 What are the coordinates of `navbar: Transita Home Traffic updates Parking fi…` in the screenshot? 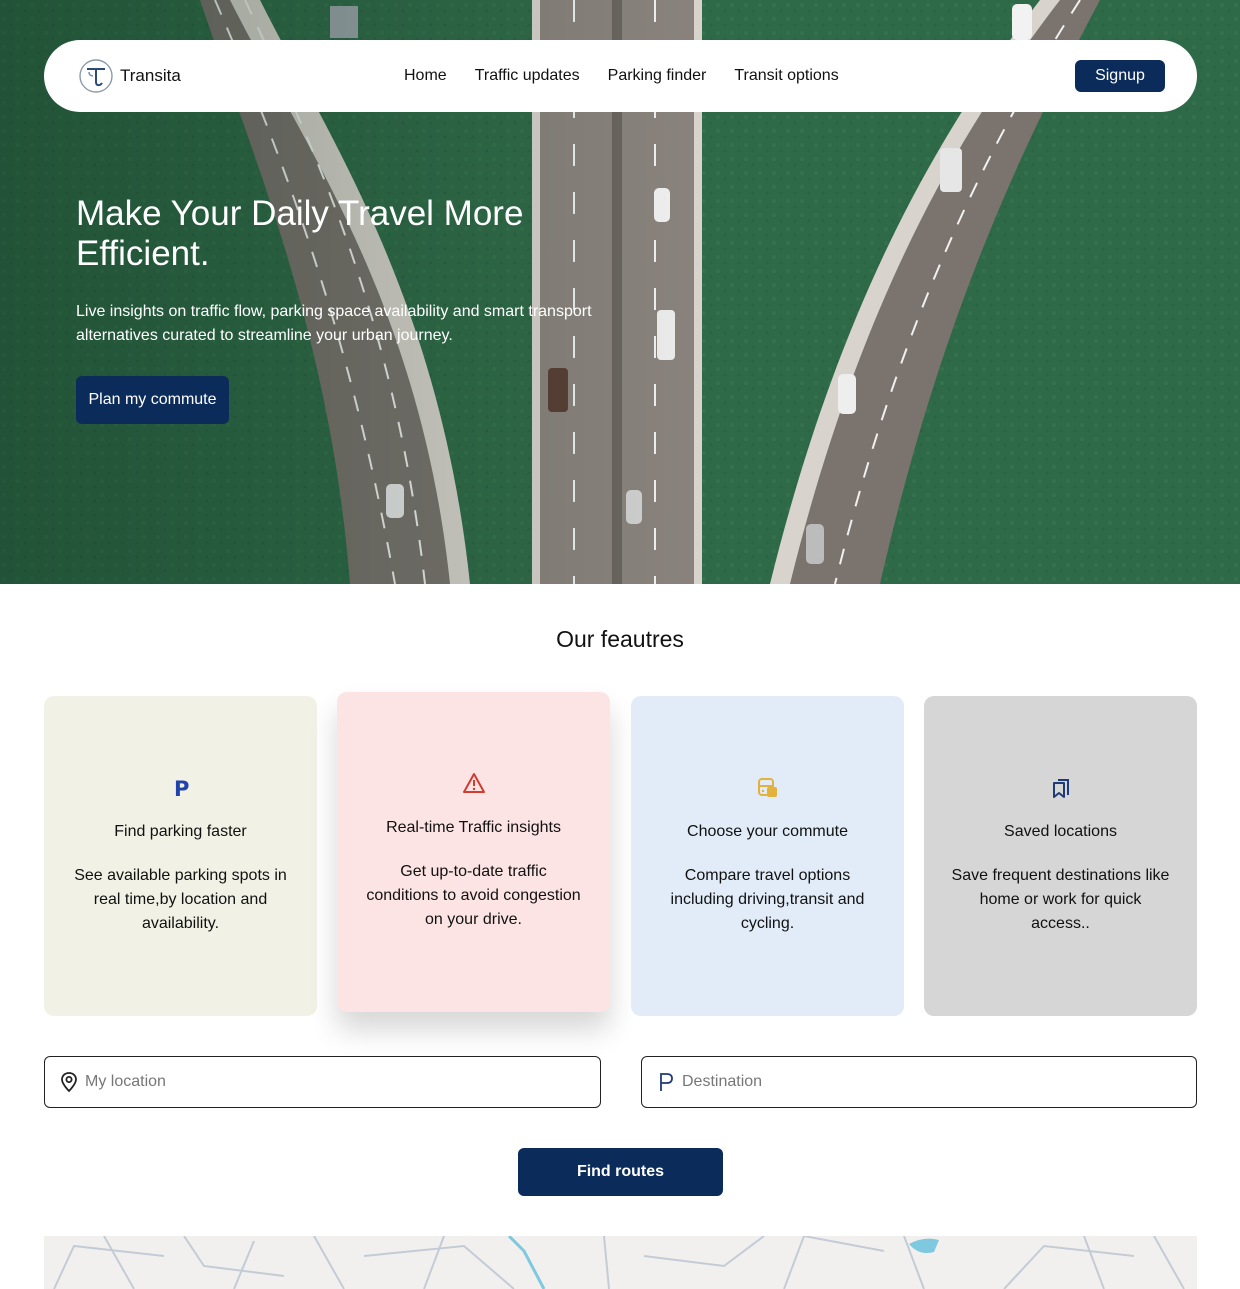 It's located at (620, 76).